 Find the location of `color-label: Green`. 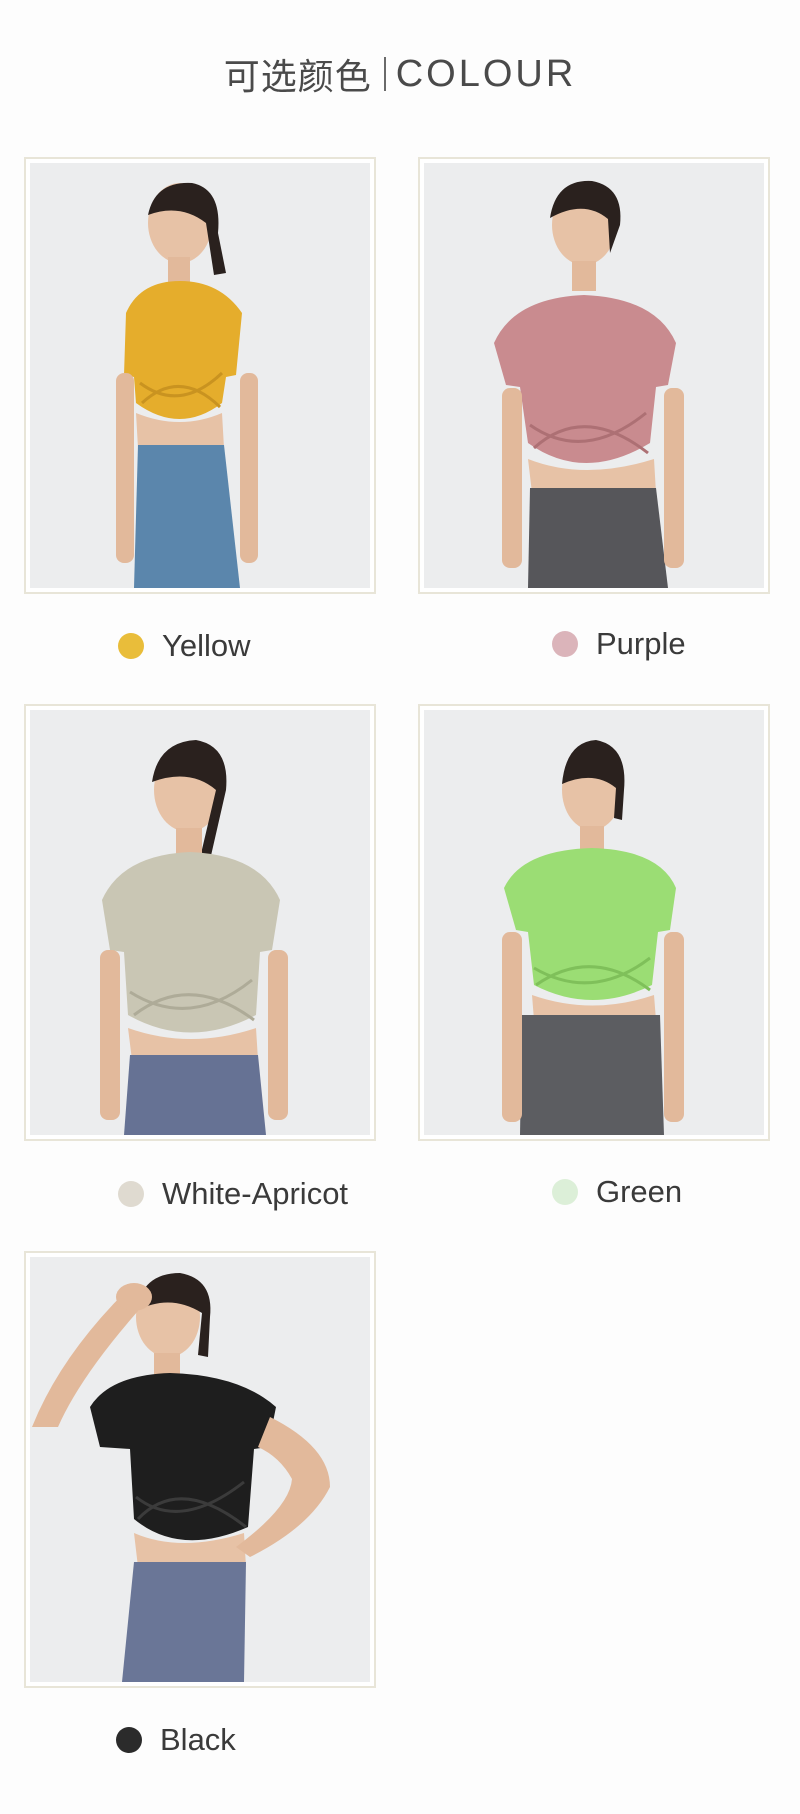

color-label: Green is located at coordinates (639, 1191).